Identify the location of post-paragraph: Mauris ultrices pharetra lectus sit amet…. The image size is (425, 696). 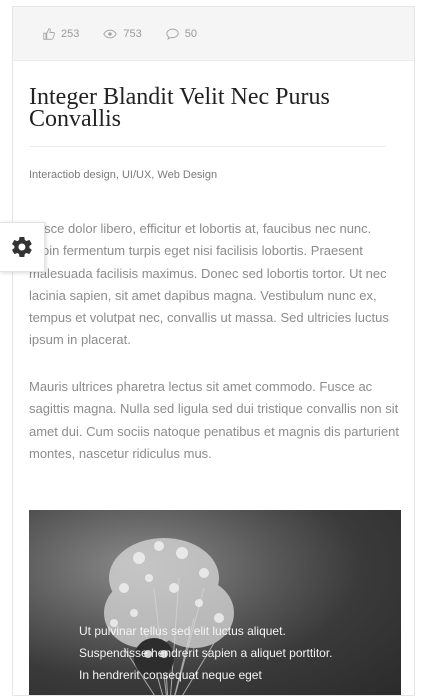
(214, 420).